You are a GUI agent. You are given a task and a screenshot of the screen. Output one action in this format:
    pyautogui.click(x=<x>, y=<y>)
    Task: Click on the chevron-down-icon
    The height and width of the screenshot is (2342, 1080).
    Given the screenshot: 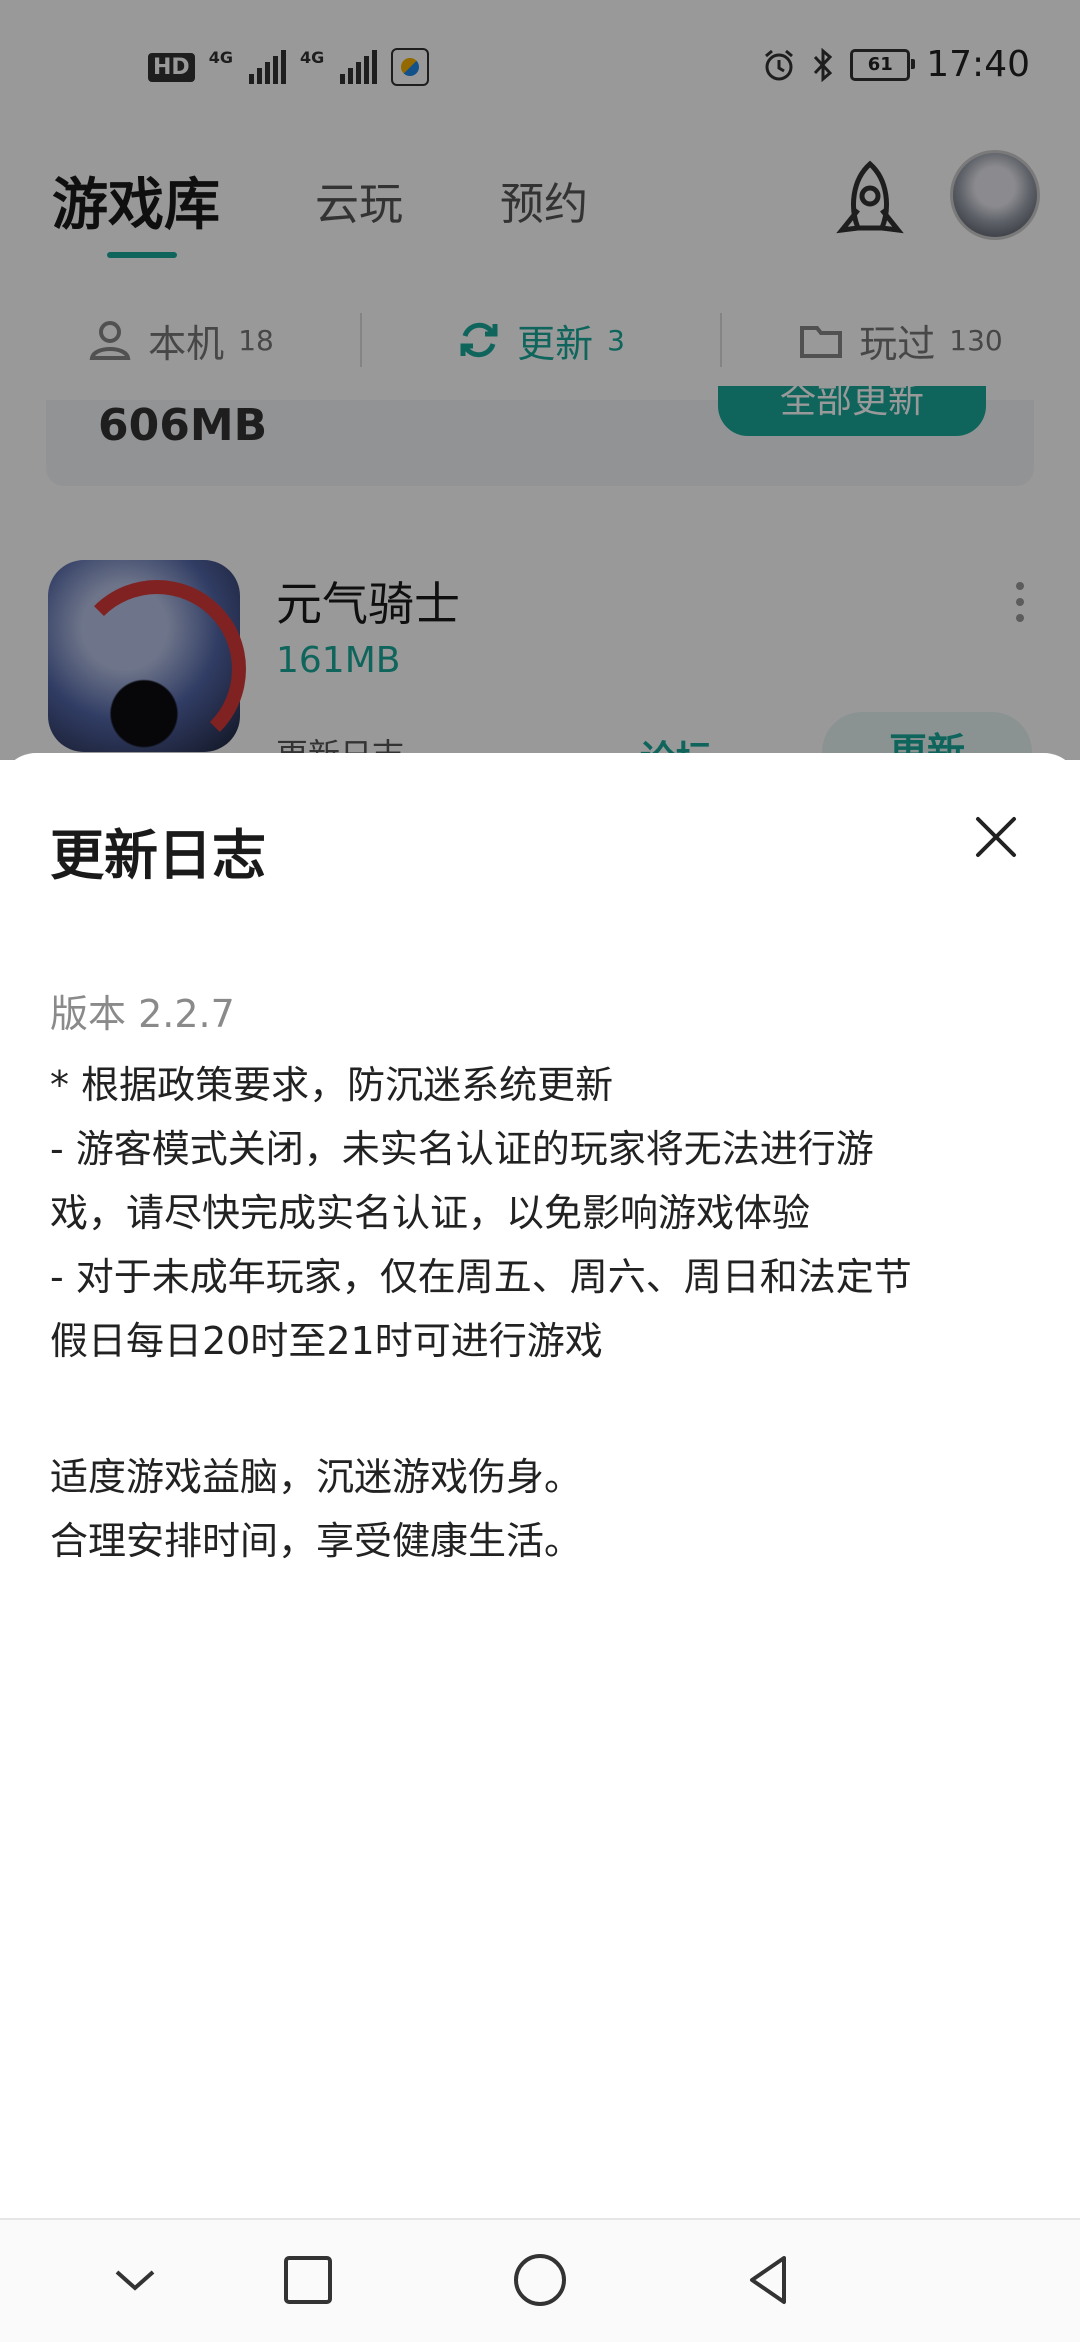 What is the action you would take?
    pyautogui.click(x=135, y=2280)
    